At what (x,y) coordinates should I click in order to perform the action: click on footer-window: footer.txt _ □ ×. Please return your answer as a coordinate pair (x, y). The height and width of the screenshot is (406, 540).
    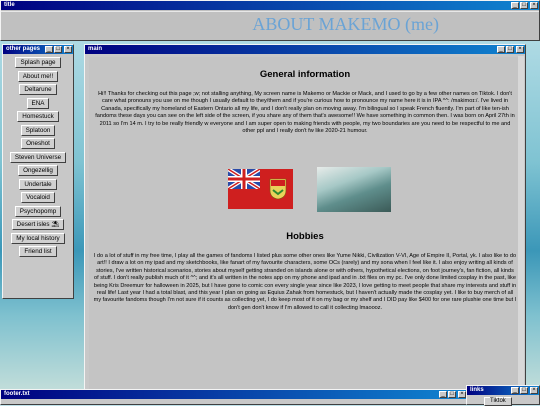
    Looking at the image, I should click on (234, 397).